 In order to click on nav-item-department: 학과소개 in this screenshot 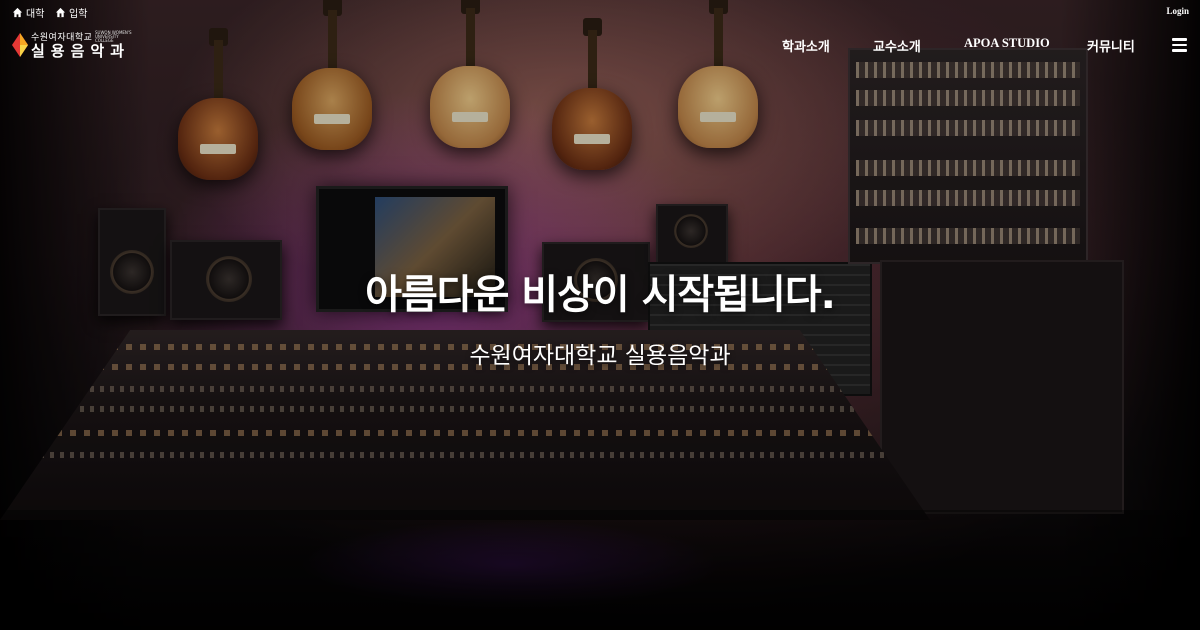, I will do `click(806, 45)`.